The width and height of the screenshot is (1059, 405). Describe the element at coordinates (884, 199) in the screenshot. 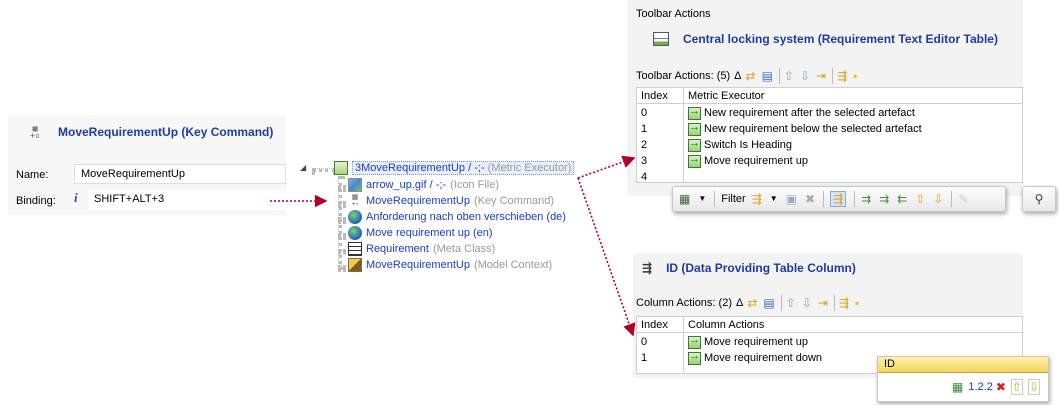

I see `insert-below-icon: ⇉` at that location.